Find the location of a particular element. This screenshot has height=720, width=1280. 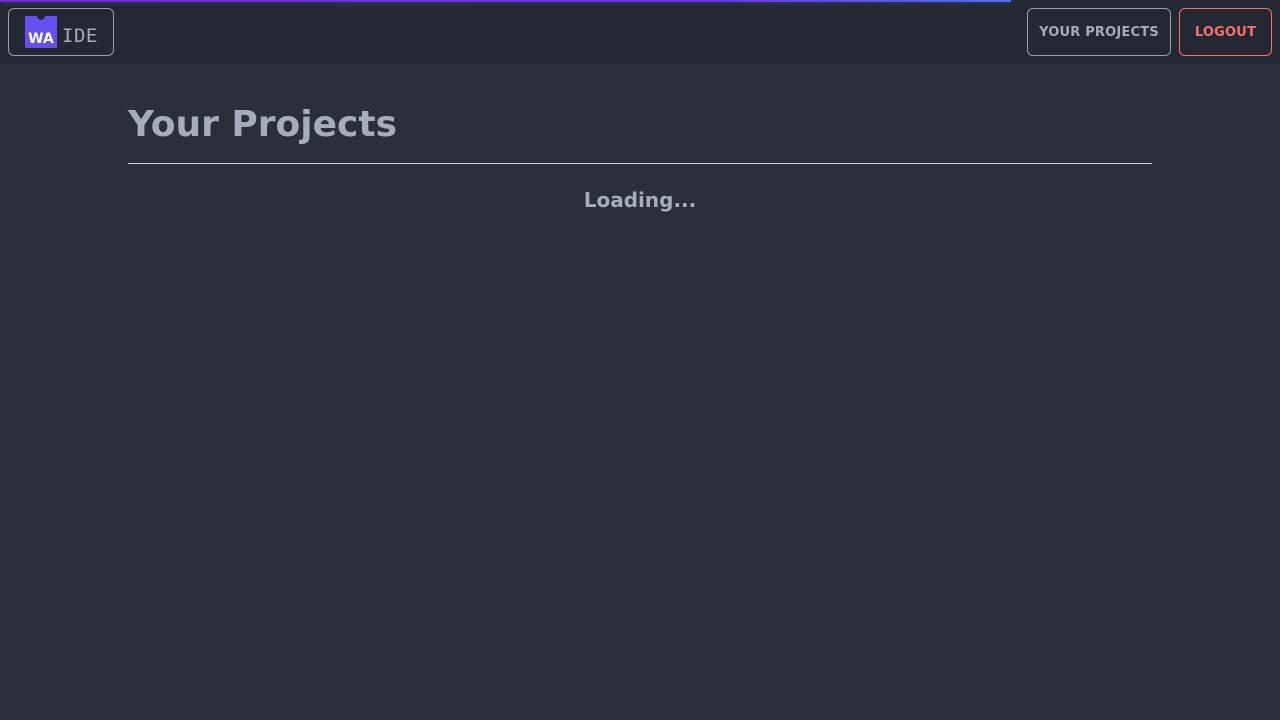

page-title: Your Projects is located at coordinates (263, 124).